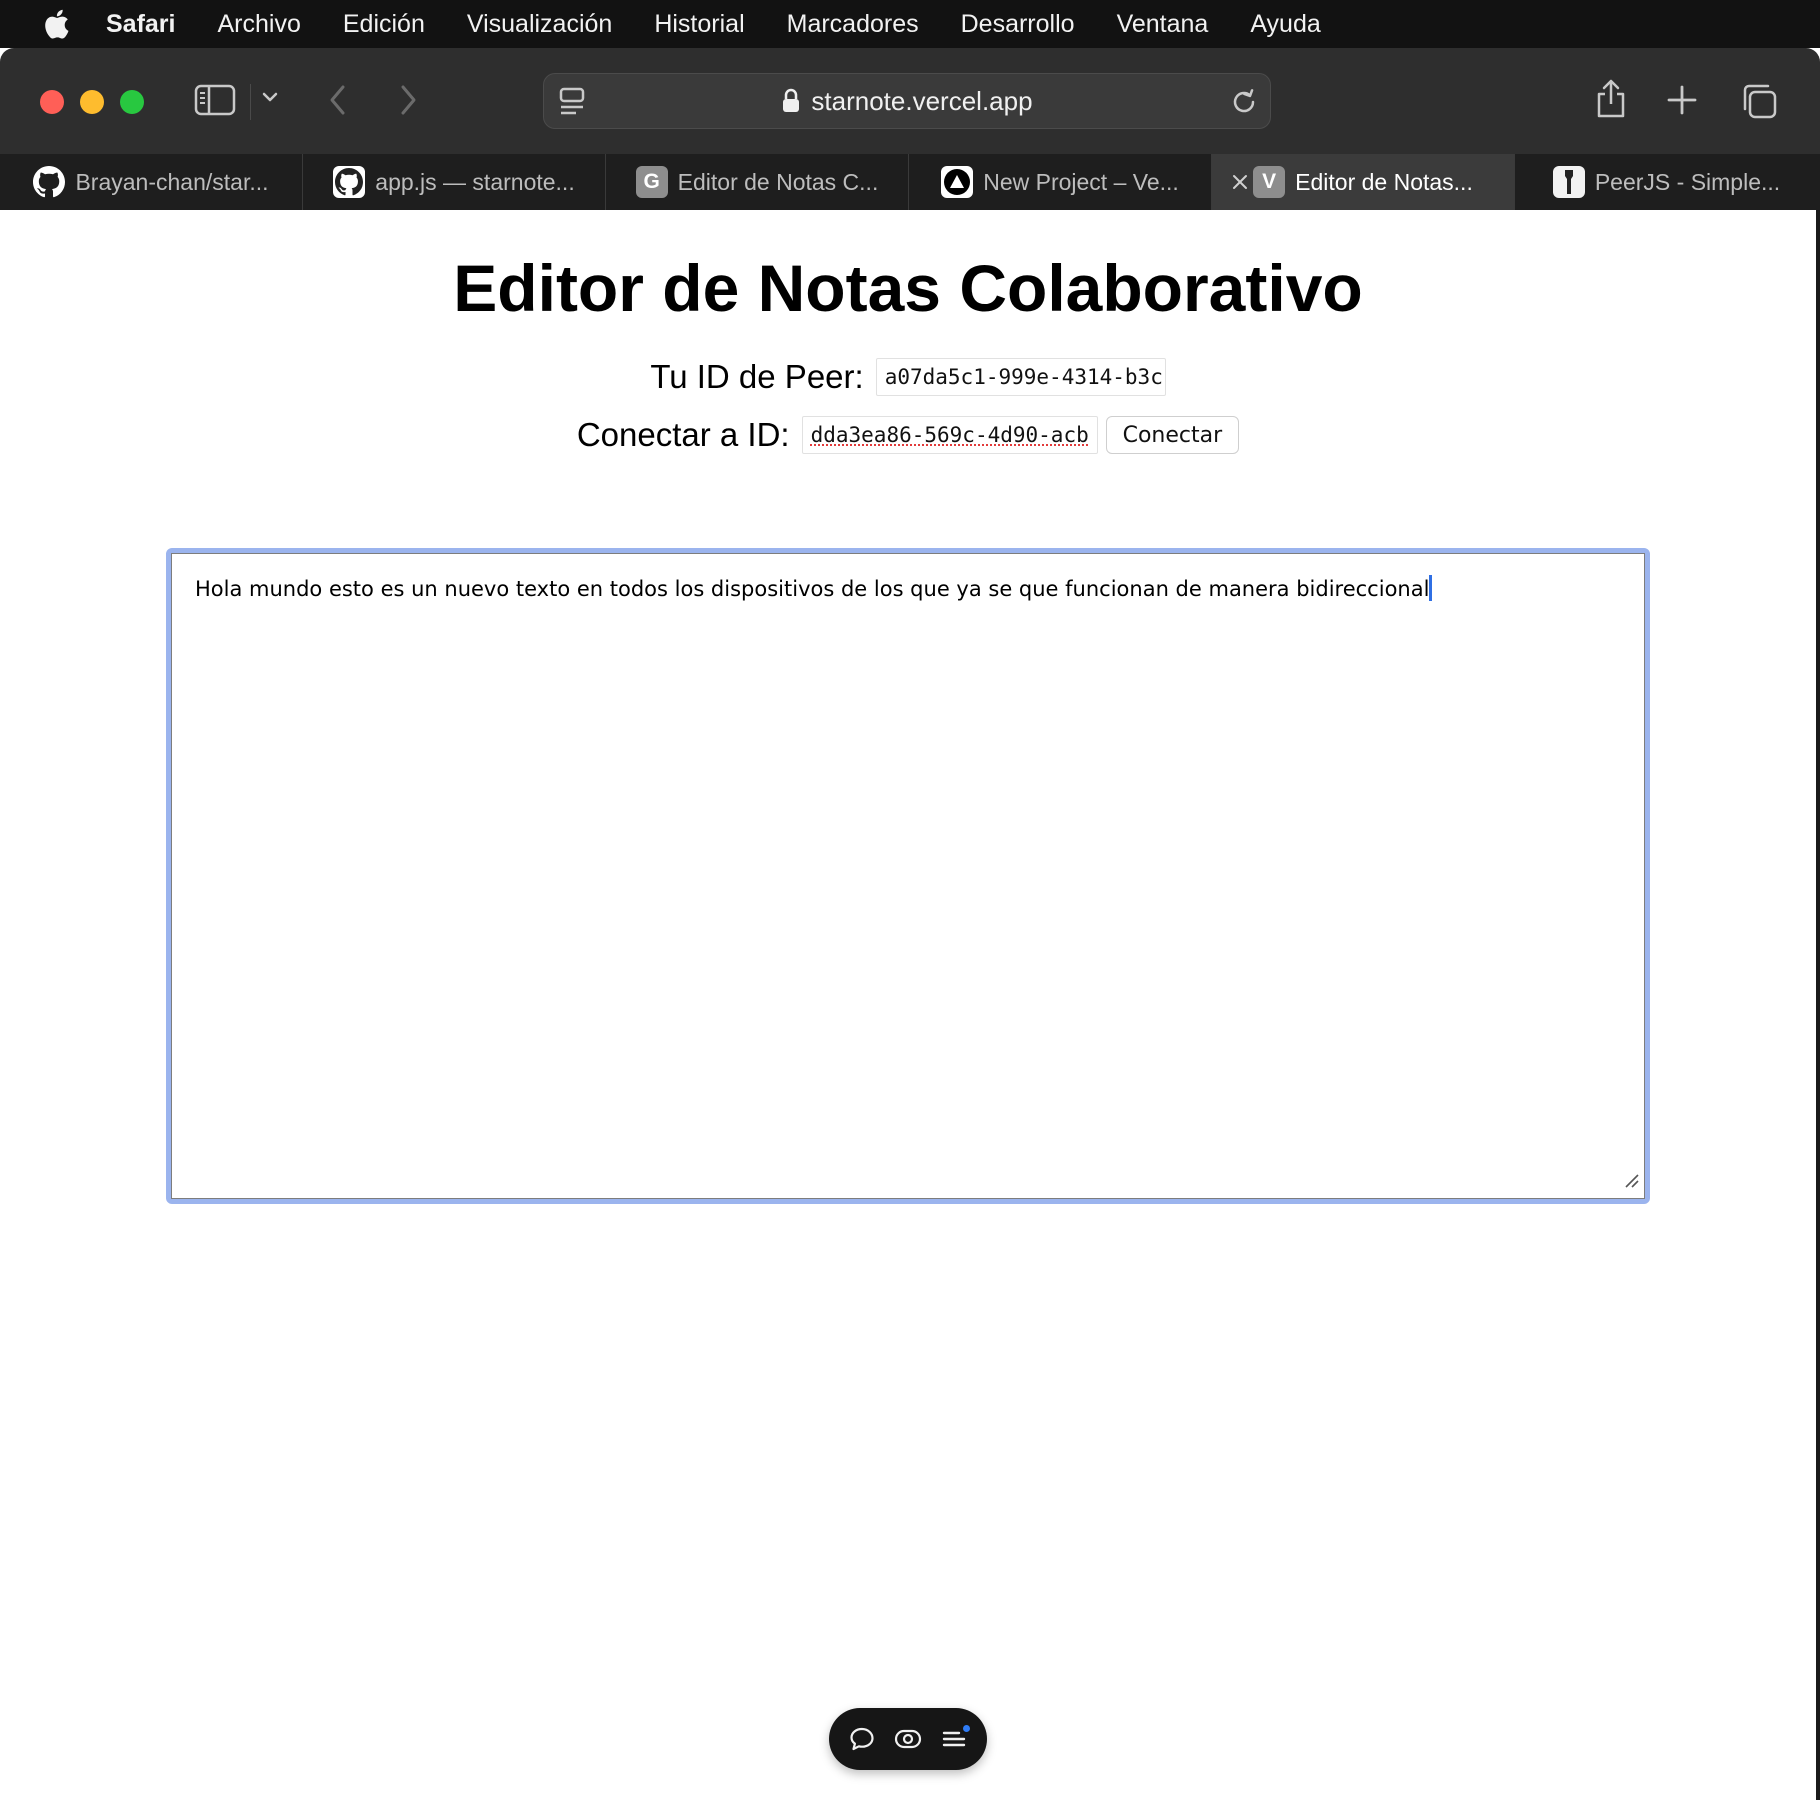  I want to click on vercel-icon, so click(957, 182).